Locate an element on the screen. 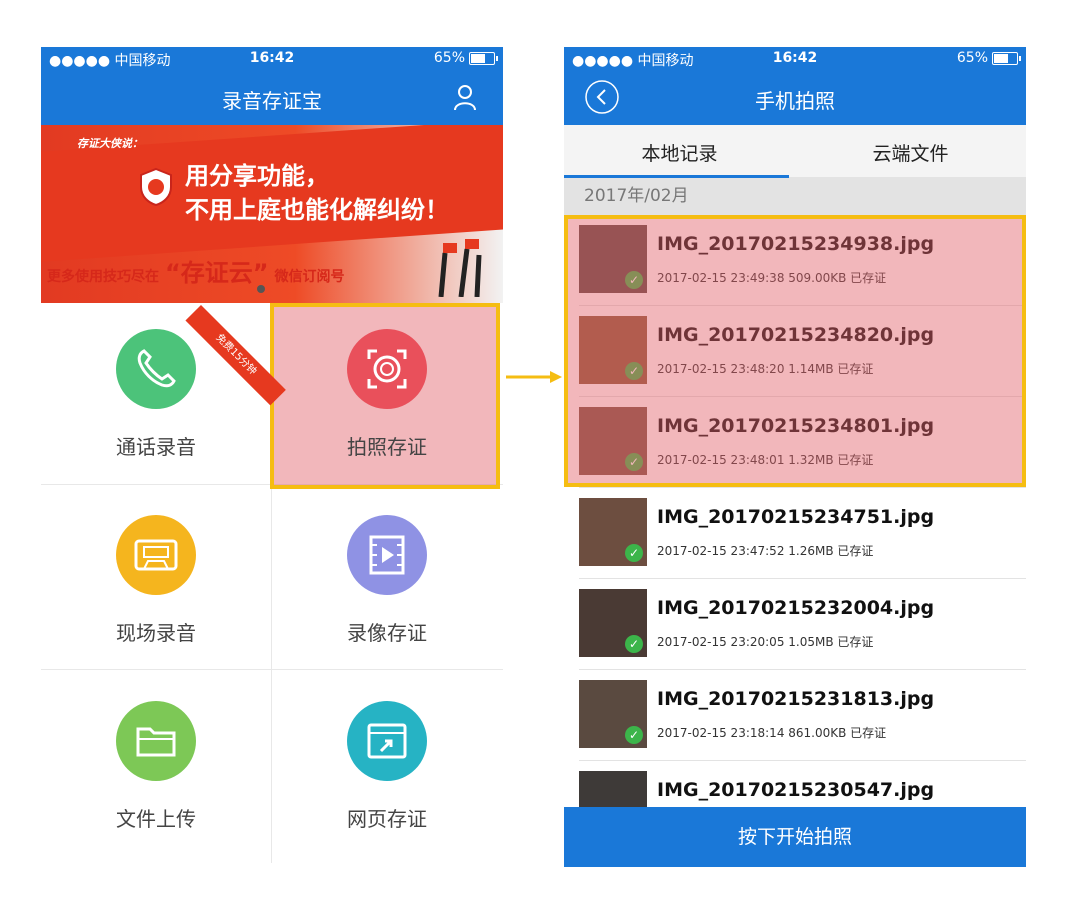 This screenshot has width=1080, height=915. grid-item-label: 录像存证 is located at coordinates (387, 633).